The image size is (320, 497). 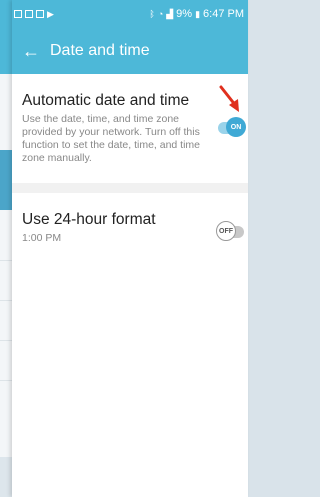 I want to click on image-icon, so click(x=29, y=14).